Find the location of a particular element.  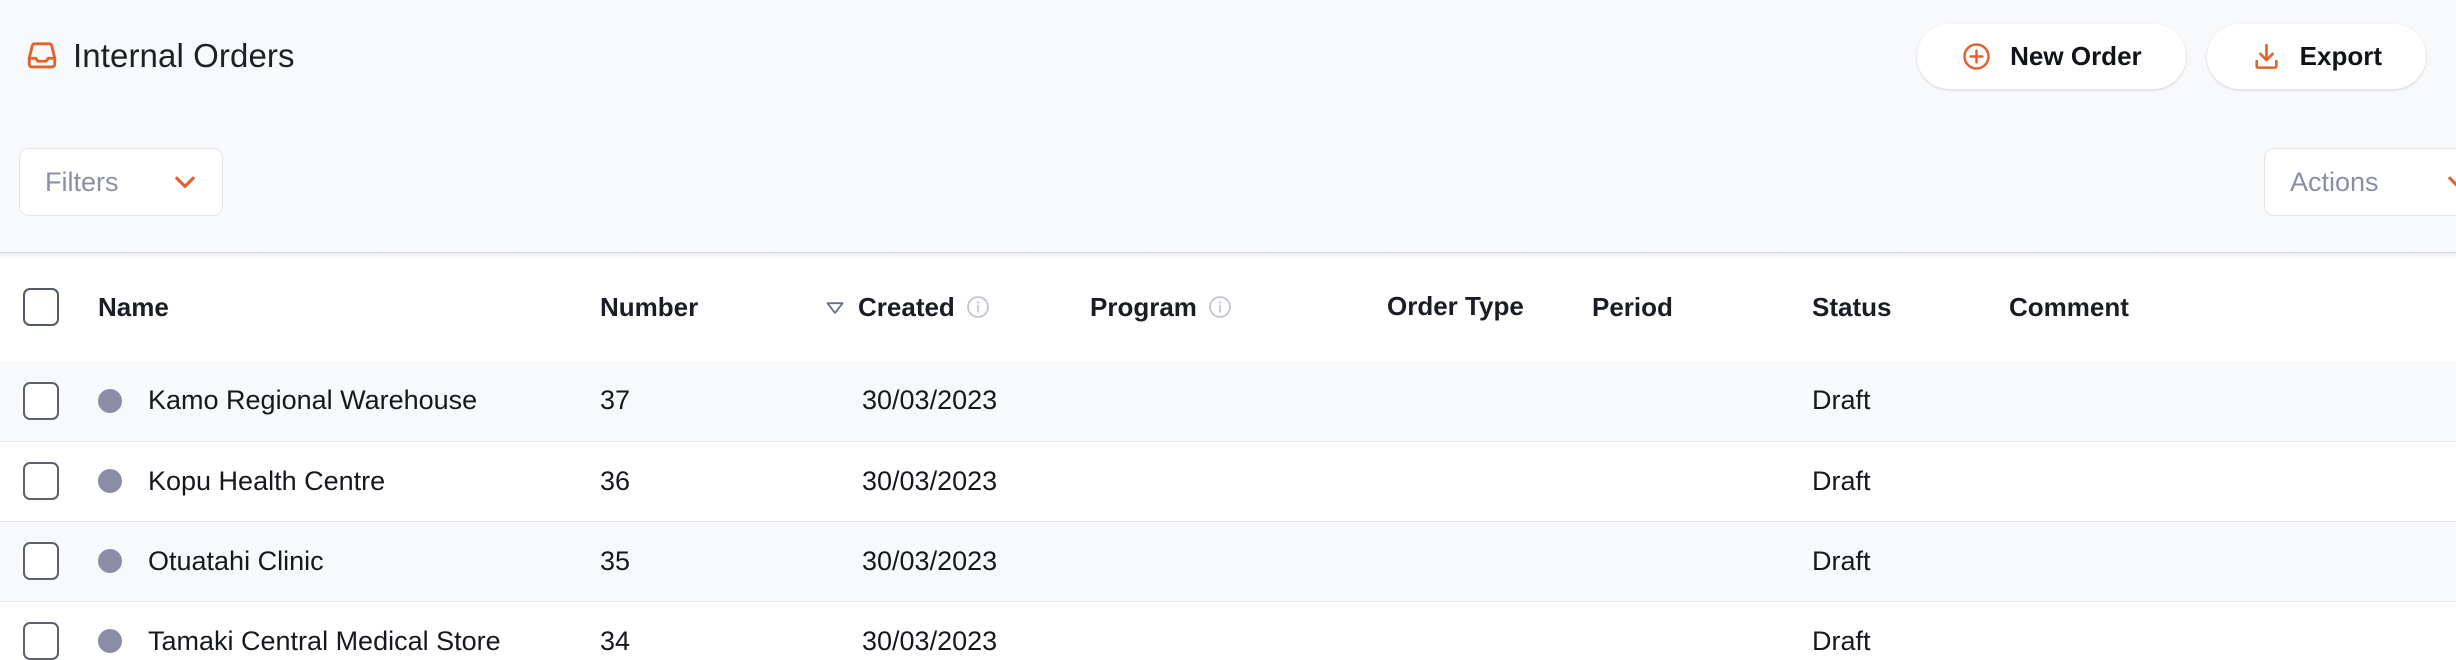

column-header-created: Created is located at coordinates (958, 307).